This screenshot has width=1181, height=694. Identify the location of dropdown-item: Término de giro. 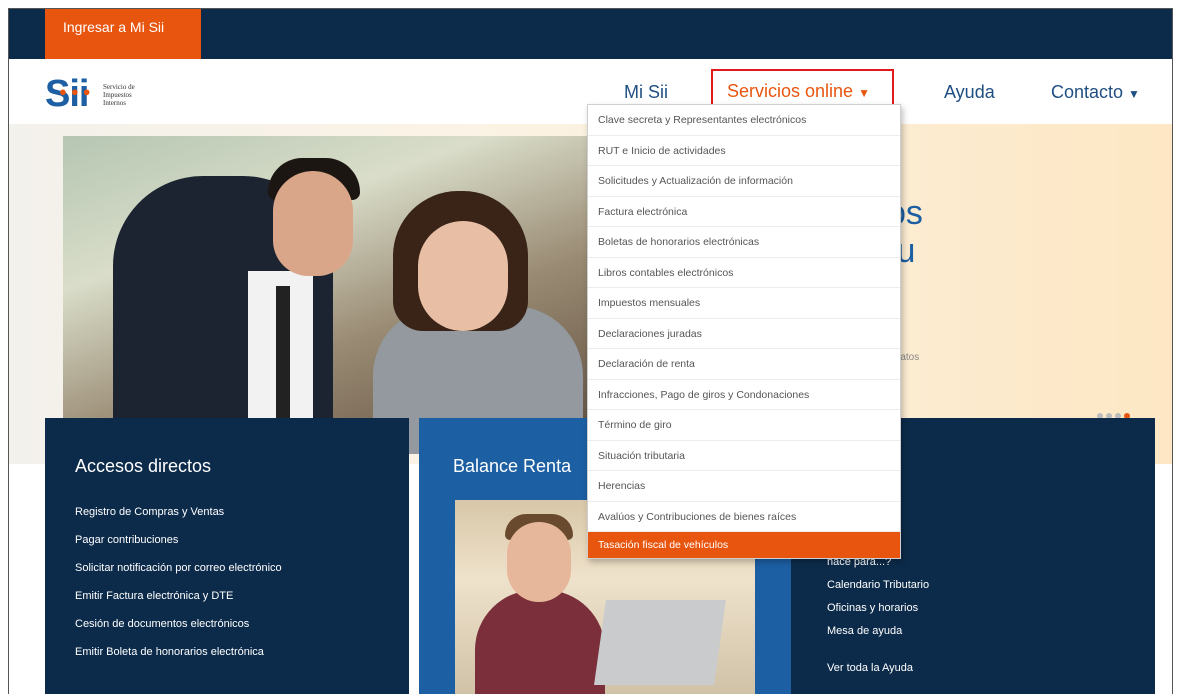
(744, 425).